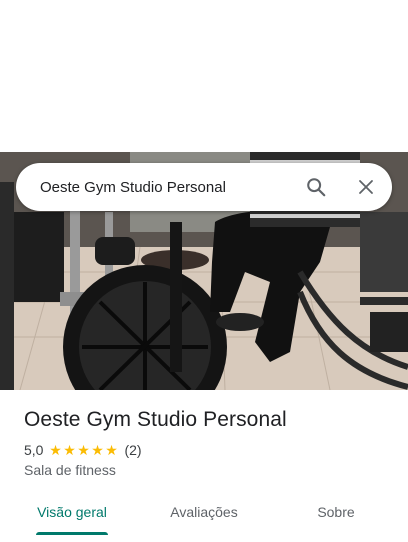 This screenshot has height=542, width=408. What do you see at coordinates (209, 450) in the screenshot?
I see `rating-row: 5,0 ★ ★ ★ ★ ★ (2)` at bounding box center [209, 450].